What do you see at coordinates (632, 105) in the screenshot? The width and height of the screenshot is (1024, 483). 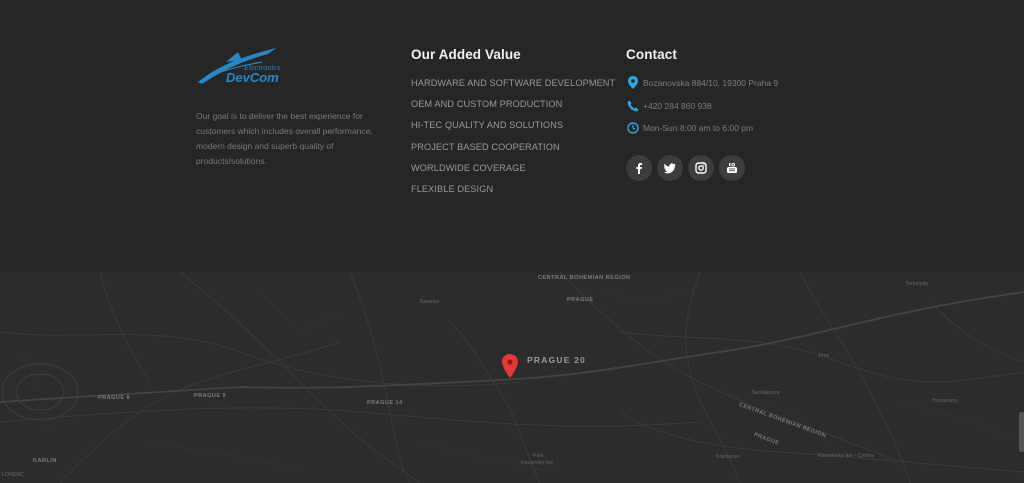 I see `phone-icon` at bounding box center [632, 105].